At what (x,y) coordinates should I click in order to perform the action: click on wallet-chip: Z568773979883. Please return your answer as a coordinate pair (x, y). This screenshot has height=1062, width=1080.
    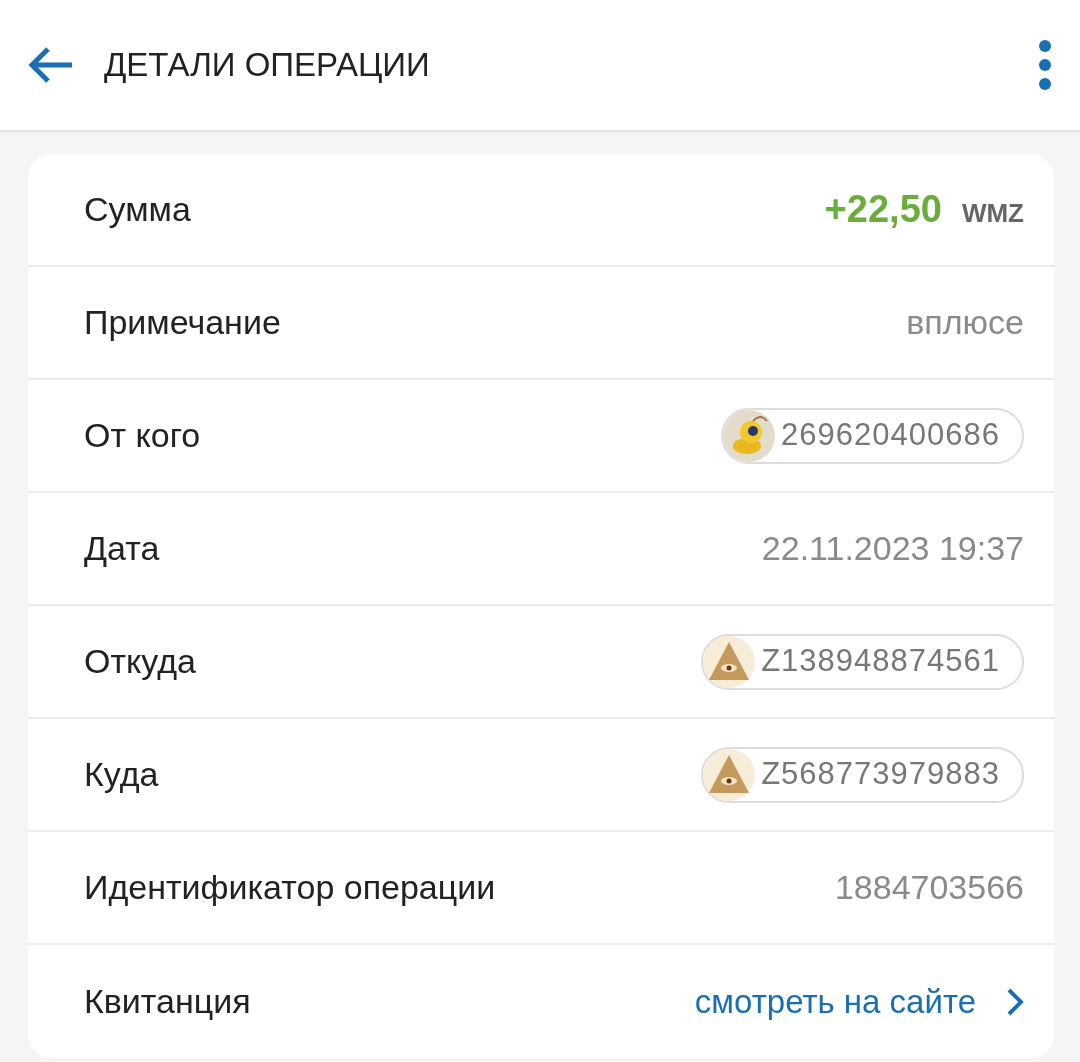
    Looking at the image, I should click on (862, 774).